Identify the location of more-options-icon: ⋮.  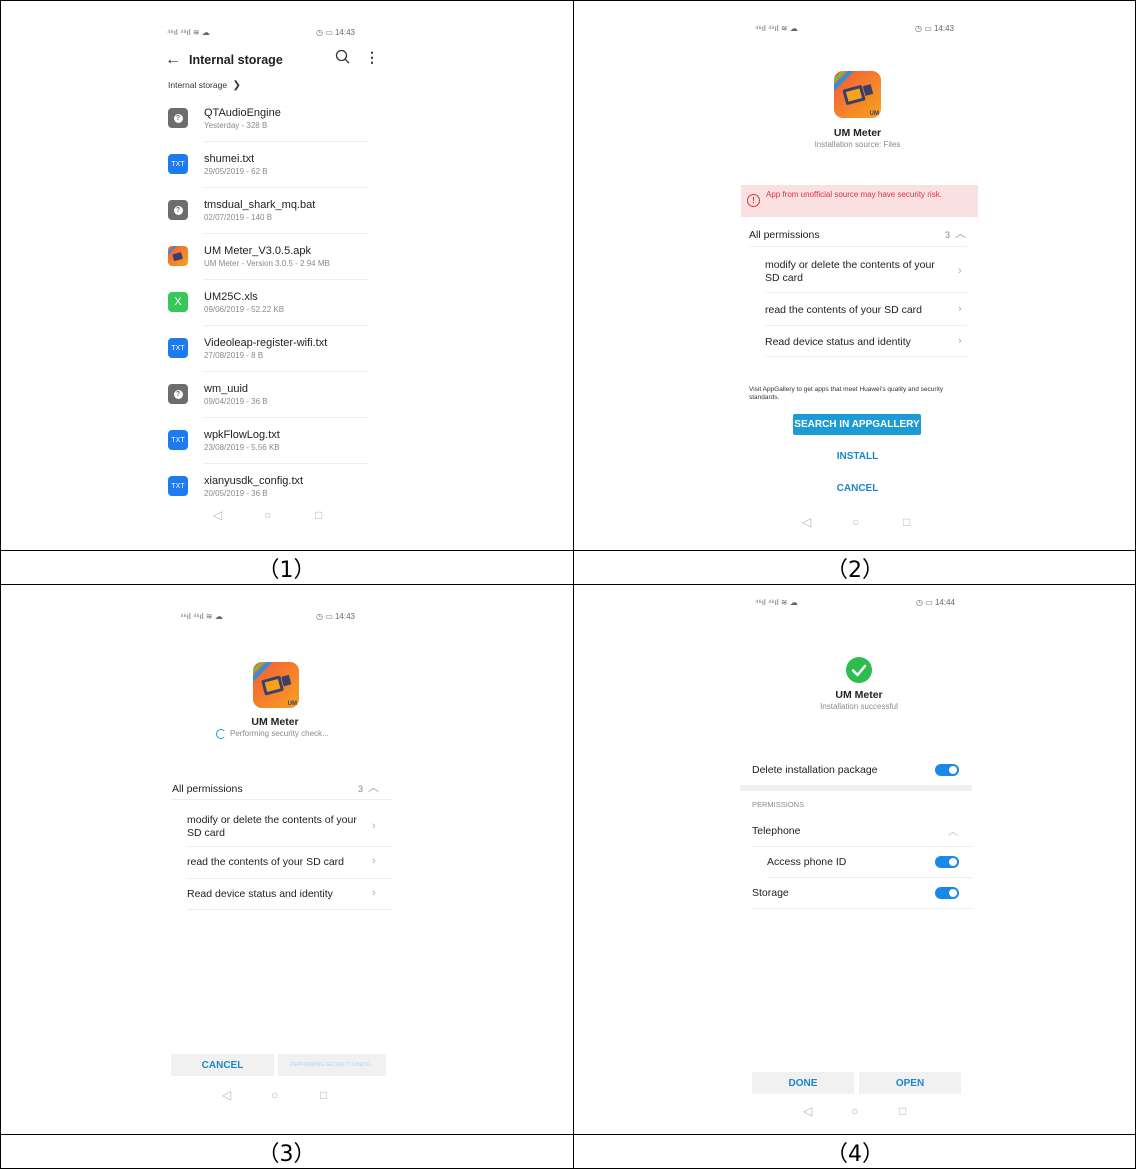
(372, 57).